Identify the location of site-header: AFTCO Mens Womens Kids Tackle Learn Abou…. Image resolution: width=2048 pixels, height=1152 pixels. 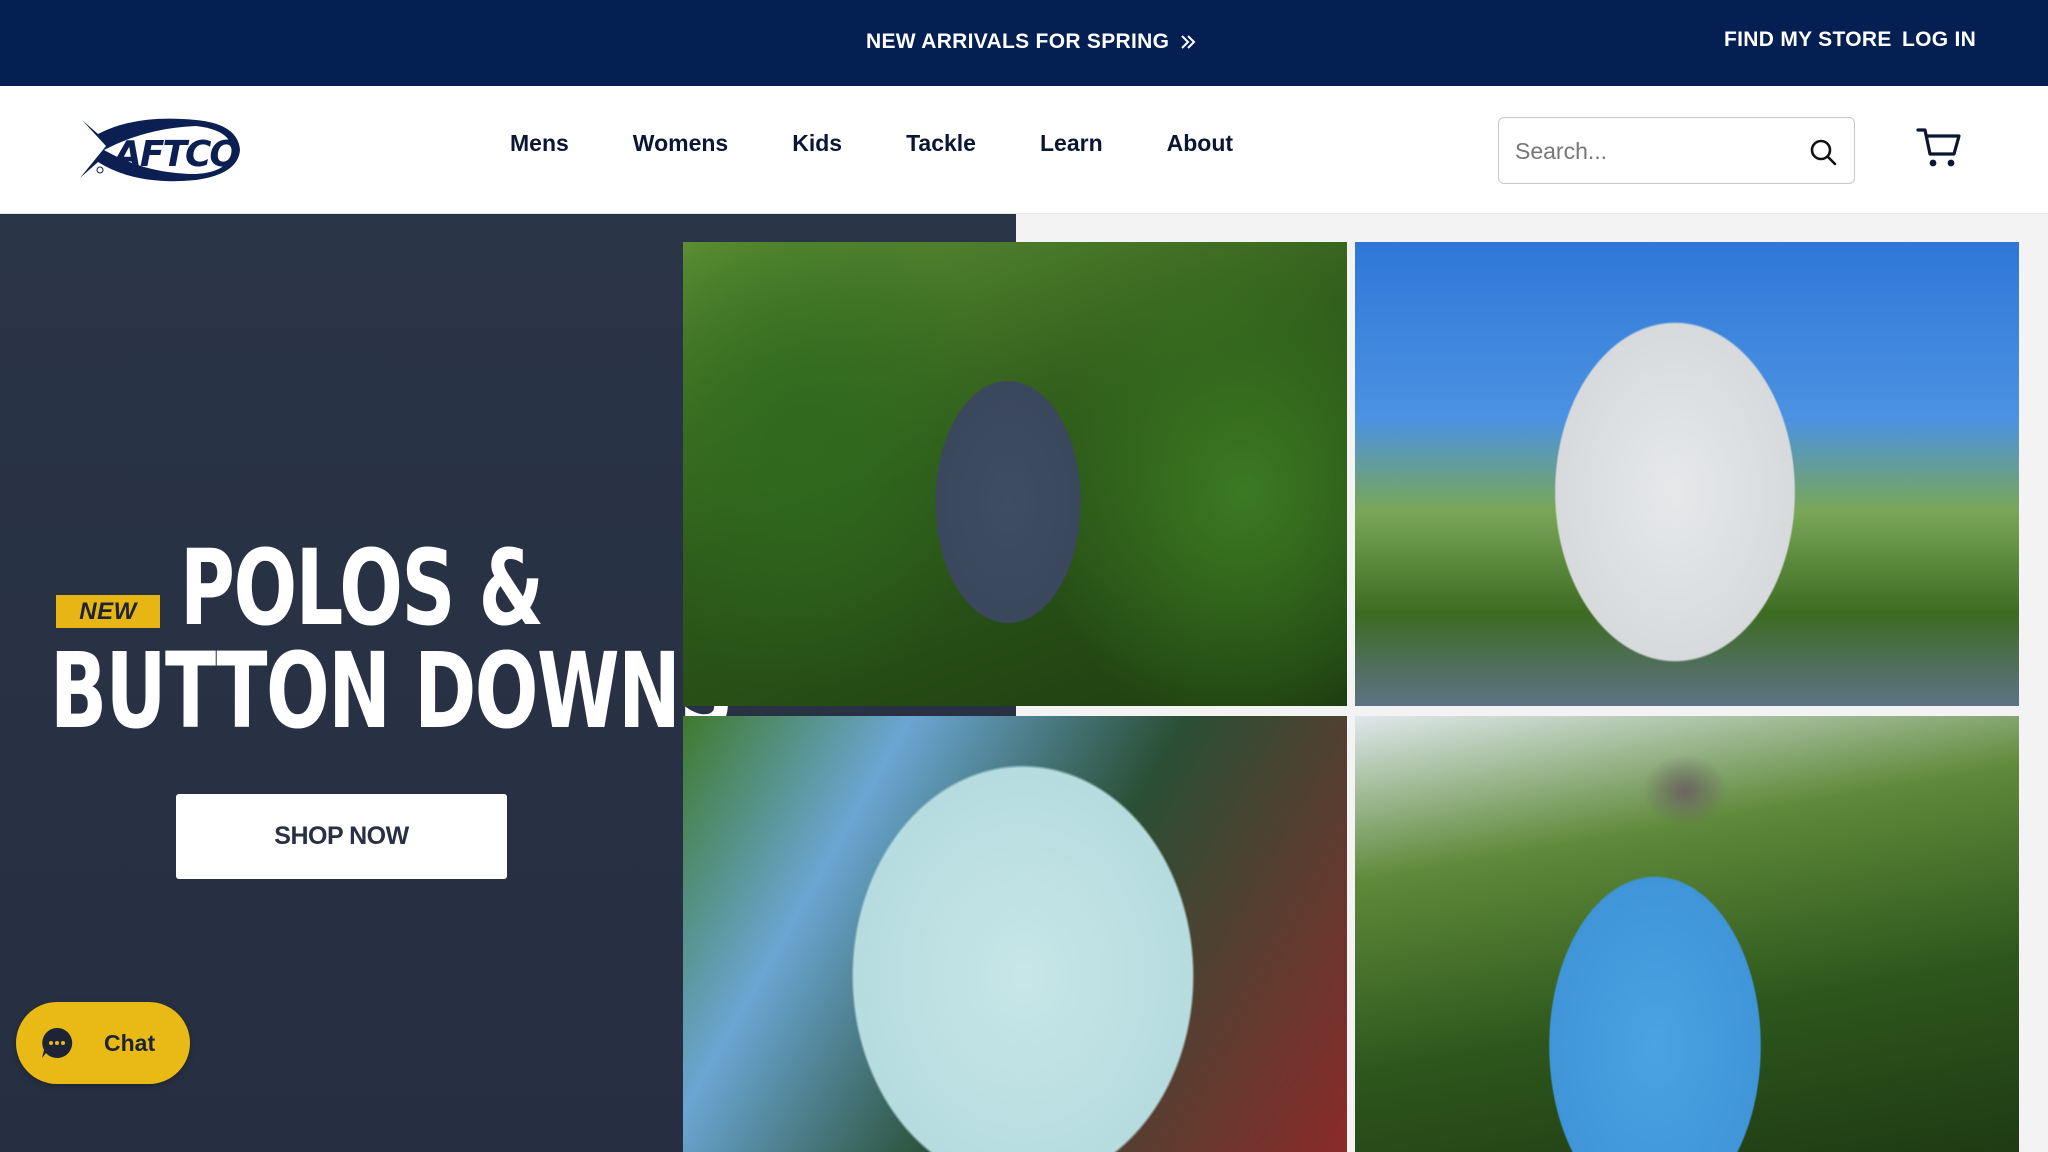
(1024, 150).